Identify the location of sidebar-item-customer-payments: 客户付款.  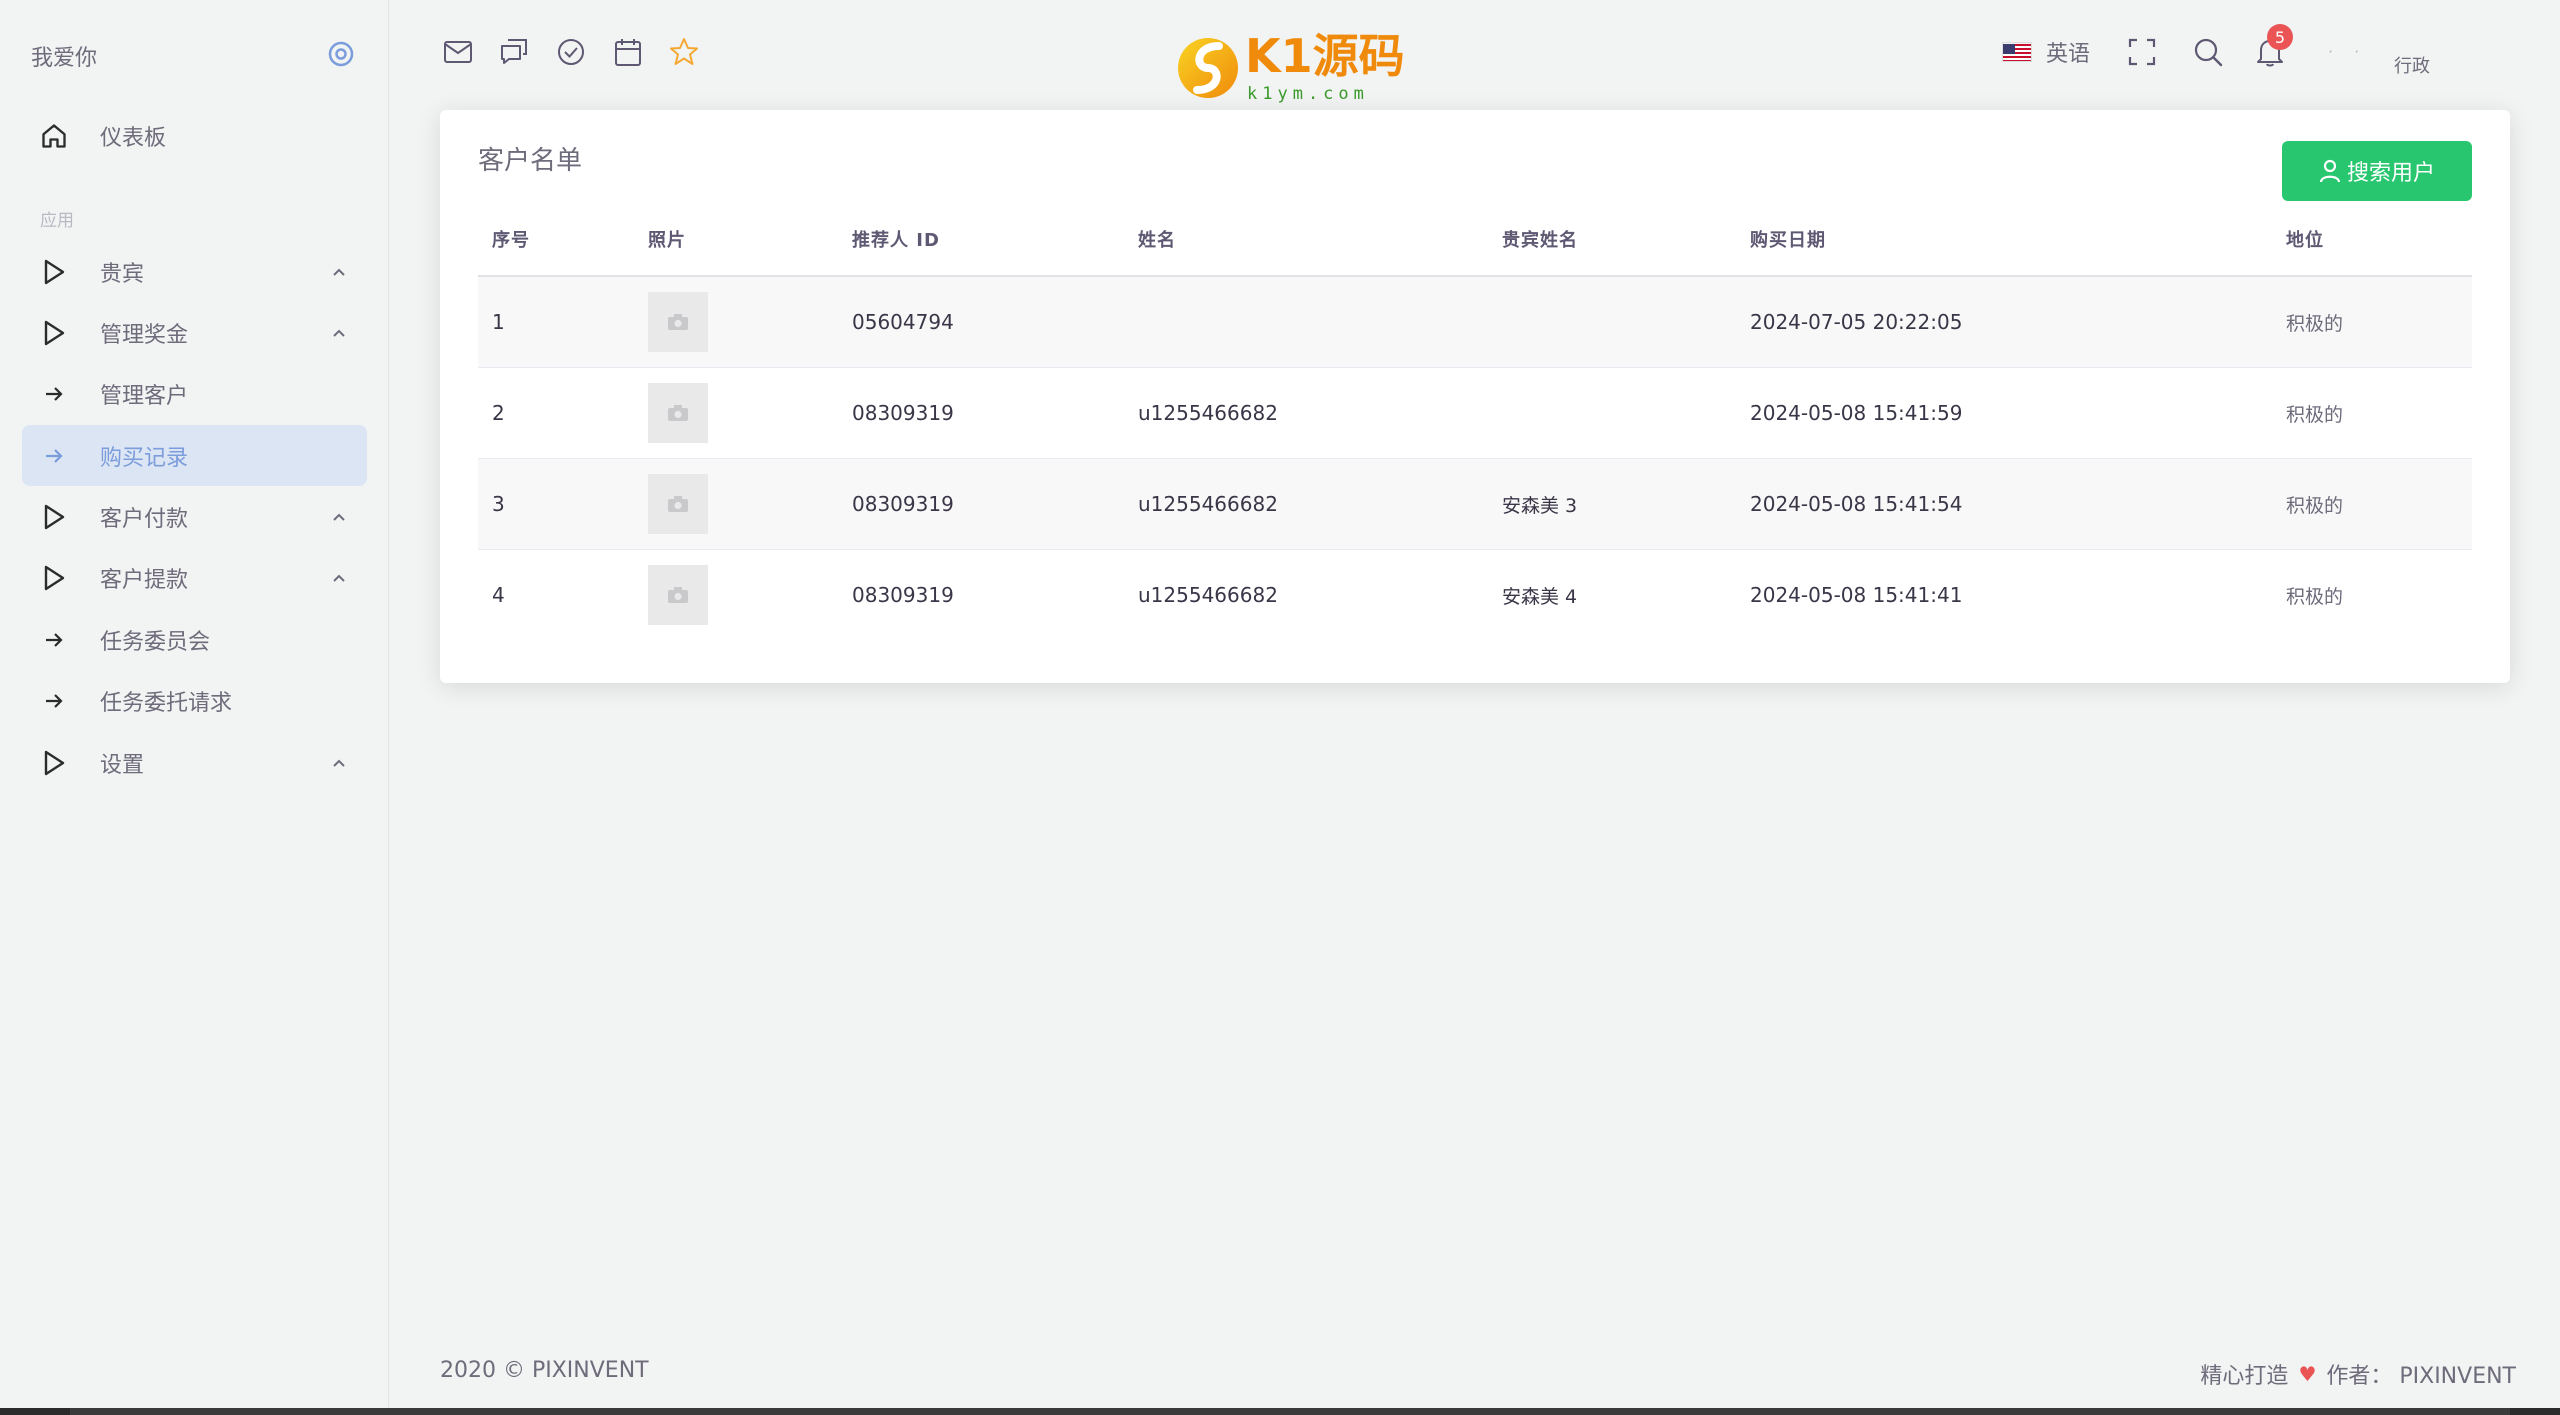
(194, 516).